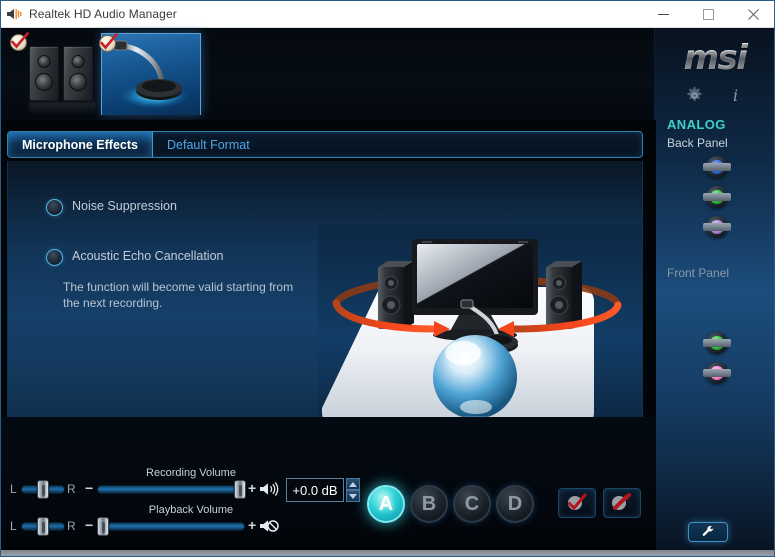  Describe the element at coordinates (61, 73) in the screenshot. I see `speaker-pair-icon` at that location.